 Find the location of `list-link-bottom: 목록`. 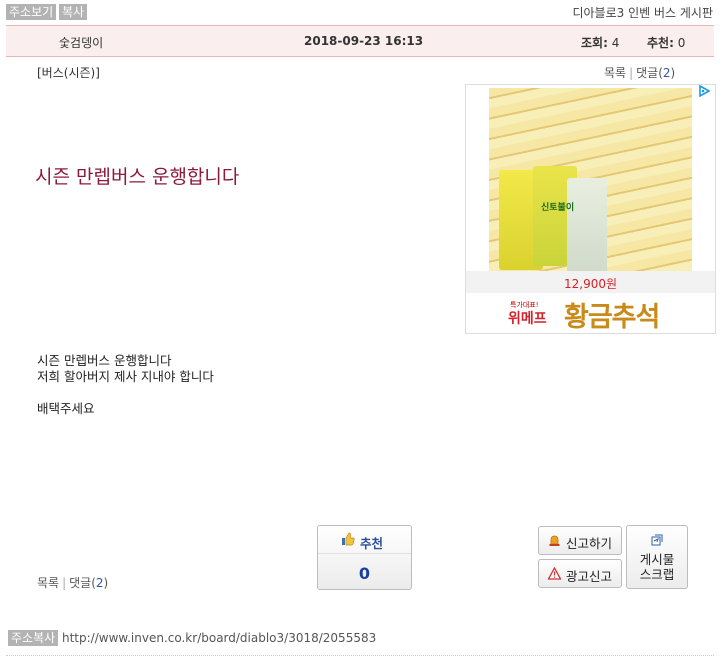

list-link-bottom: 목록 is located at coordinates (48, 583).